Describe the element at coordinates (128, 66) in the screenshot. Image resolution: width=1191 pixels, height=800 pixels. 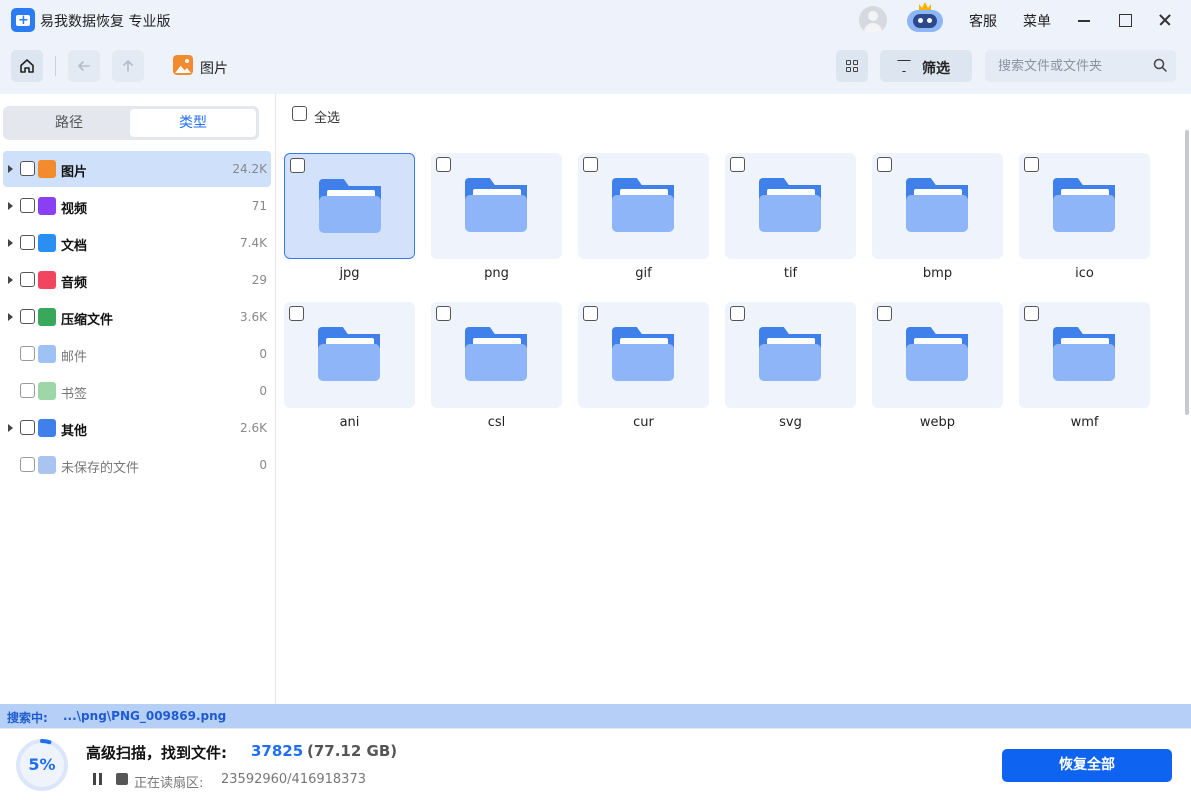
I see `up-button` at that location.